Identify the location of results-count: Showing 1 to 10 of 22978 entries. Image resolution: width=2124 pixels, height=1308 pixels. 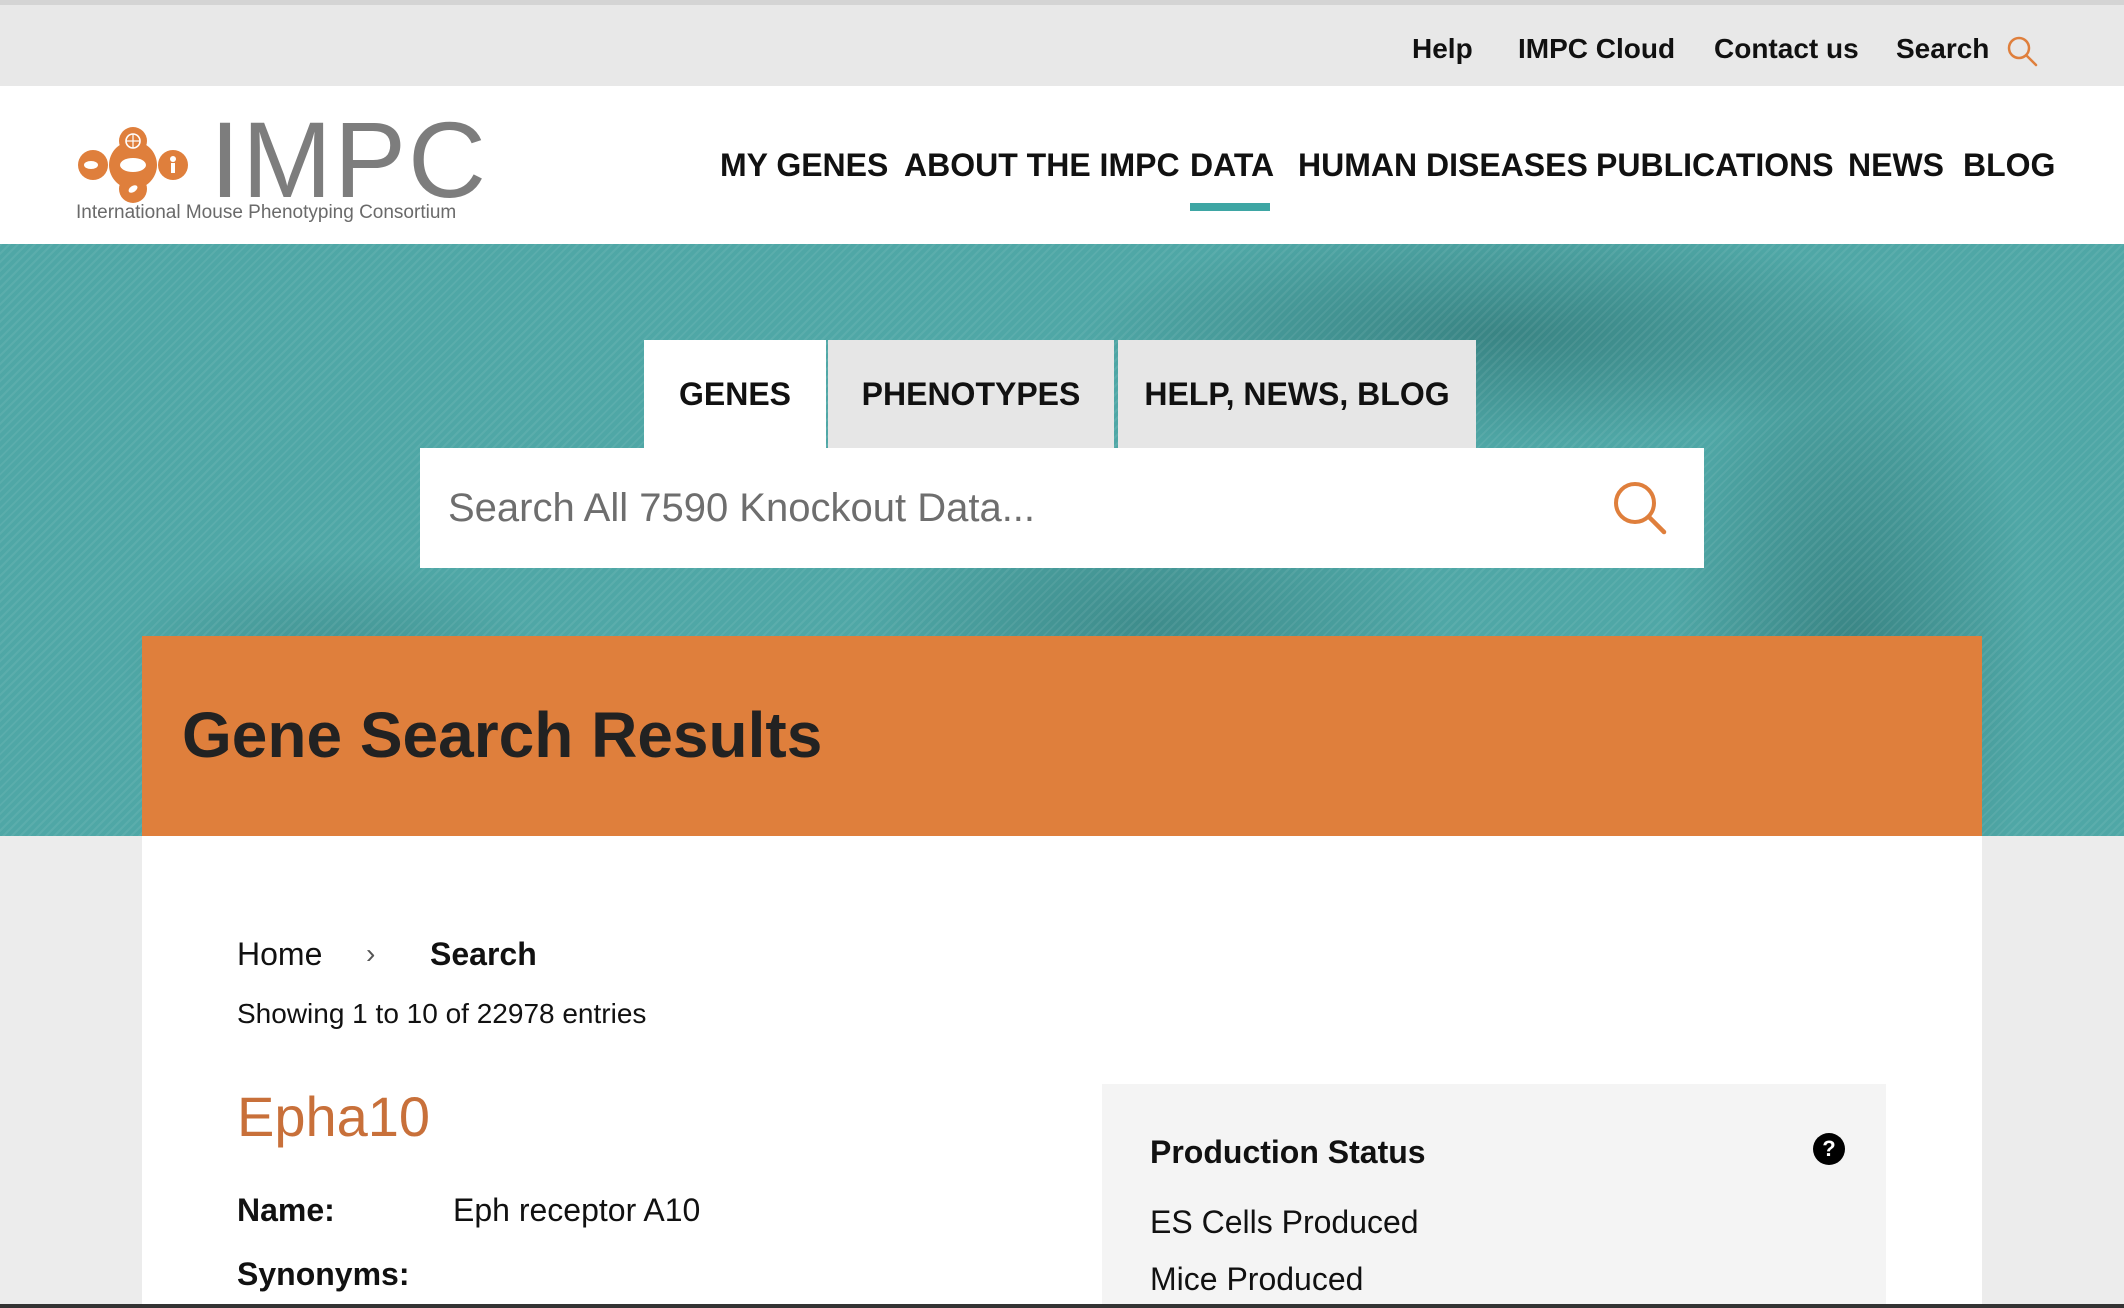
(442, 1013).